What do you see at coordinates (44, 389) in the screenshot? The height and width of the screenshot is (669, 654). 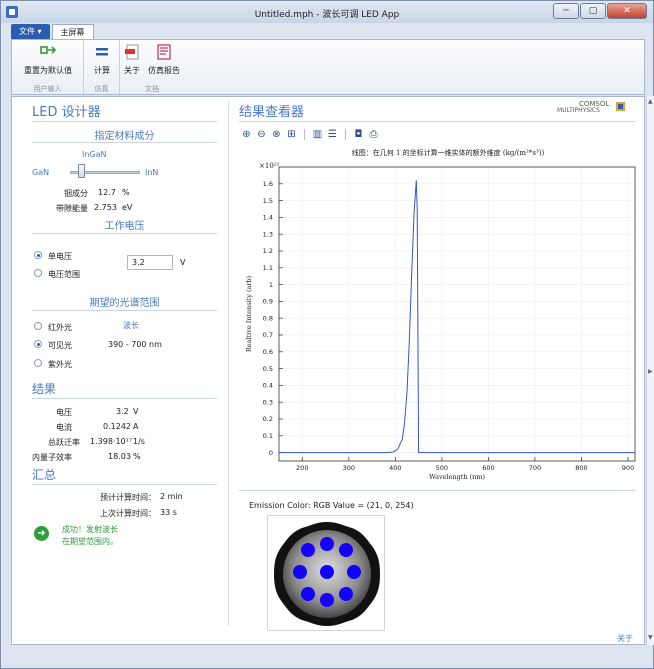 I see `results-title: 结果` at bounding box center [44, 389].